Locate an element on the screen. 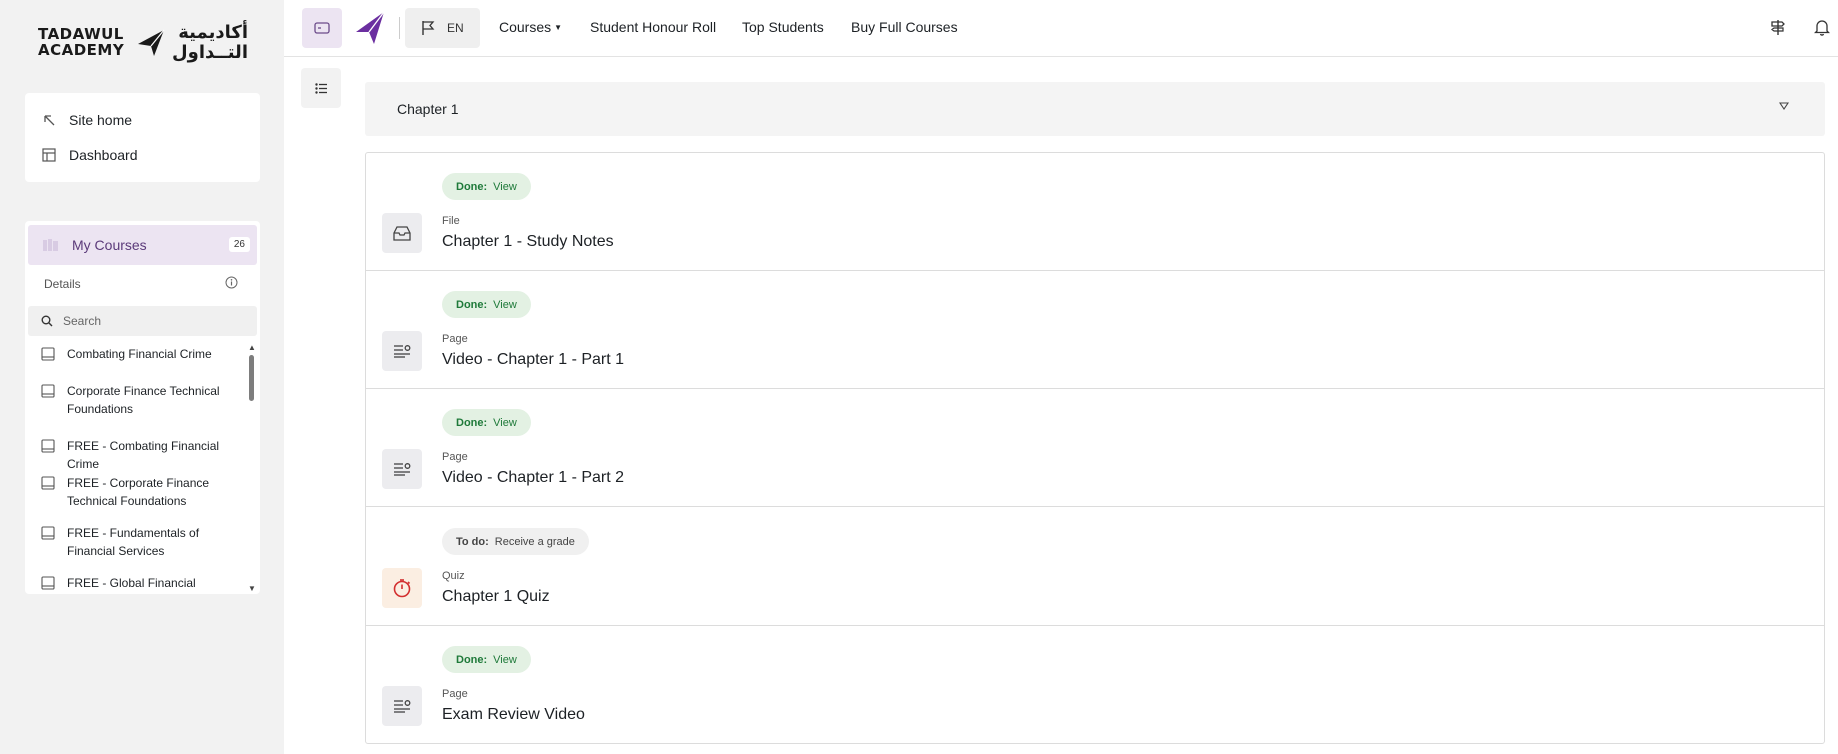 The image size is (1838, 754). my-courses-label: My Courses is located at coordinates (109, 245).